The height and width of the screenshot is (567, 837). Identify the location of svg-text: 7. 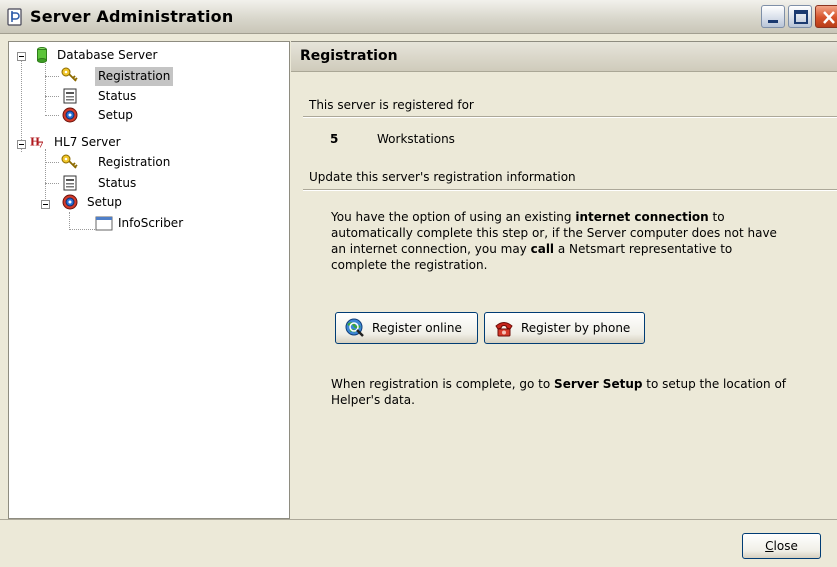
(41, 144).